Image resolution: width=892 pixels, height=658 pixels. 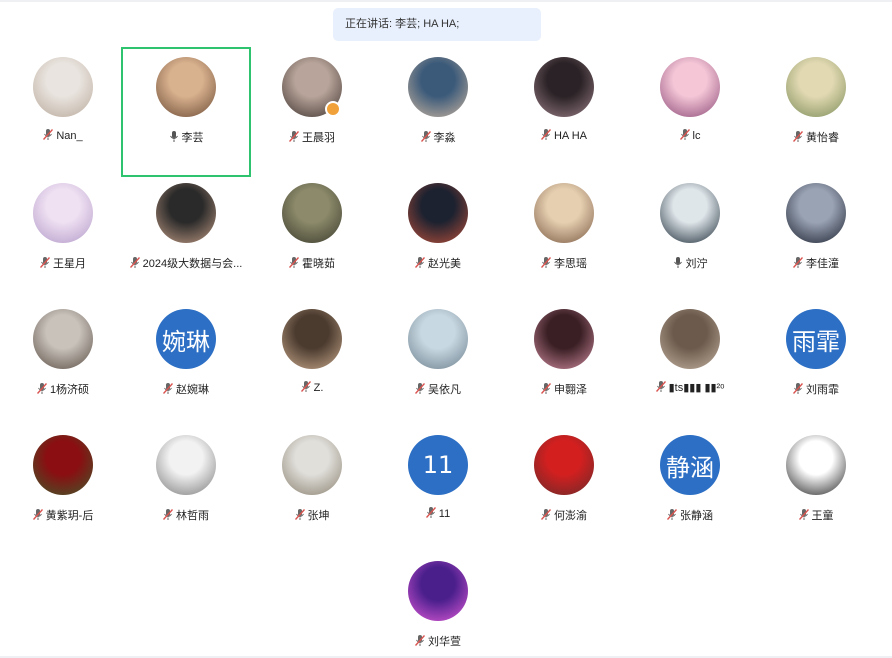 I want to click on participant-tile: 李淼, so click(x=438, y=112).